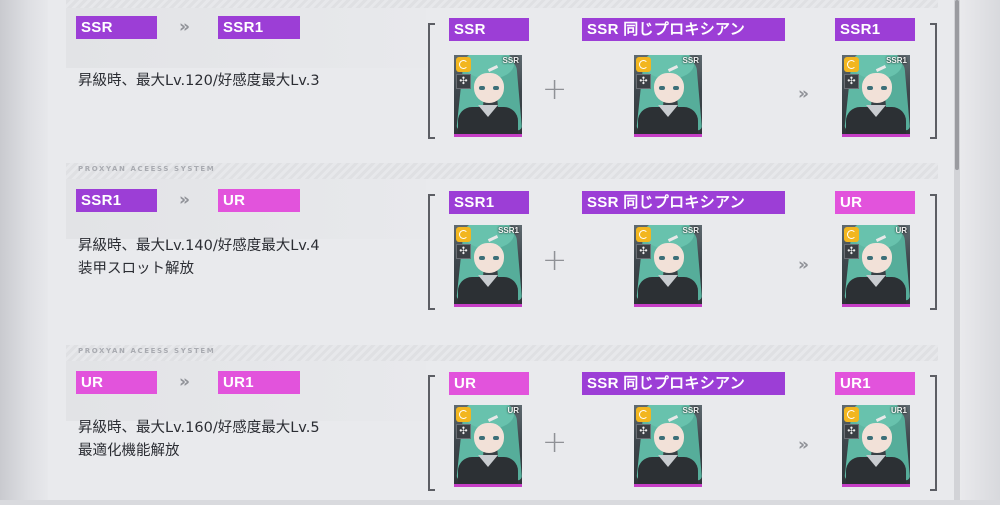  What do you see at coordinates (875, 29) in the screenshot?
I see `result-tag: SSR1` at bounding box center [875, 29].